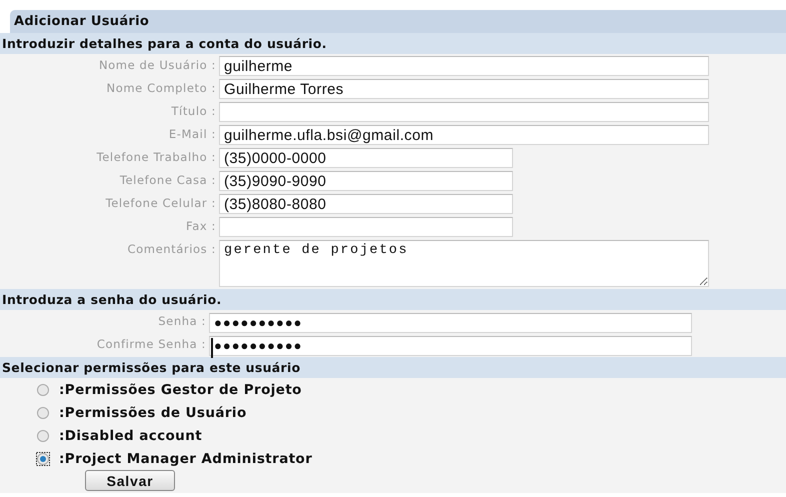 Image resolution: width=786 pixels, height=497 pixels. I want to click on field-label: Título :, so click(193, 110).